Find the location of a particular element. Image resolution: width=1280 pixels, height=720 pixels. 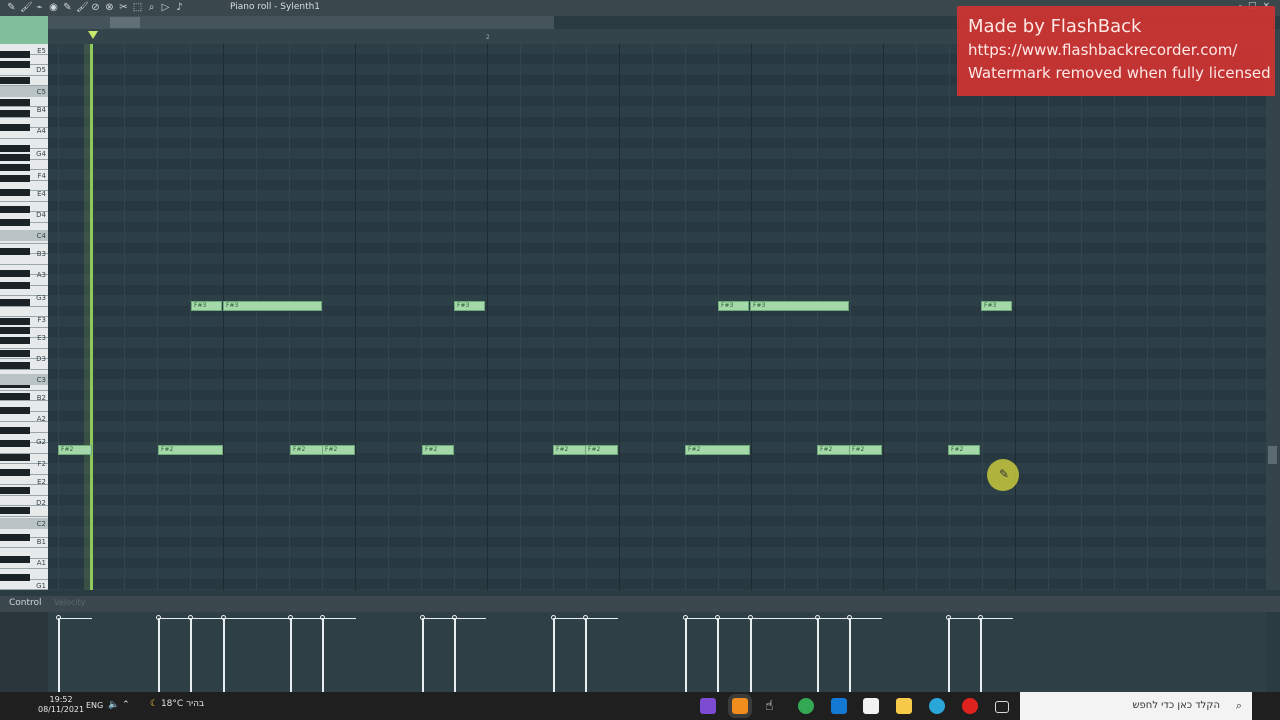

file-explorer-icon is located at coordinates (904, 706).